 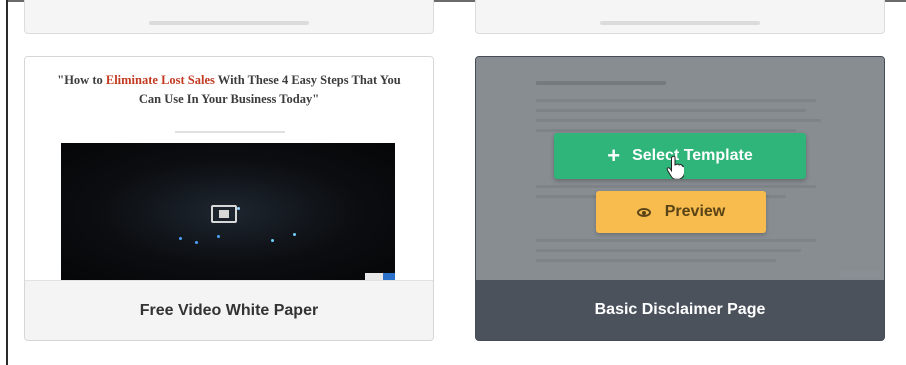 What do you see at coordinates (160, 80) in the screenshot?
I see `headline-highlight: Eliminate Lost Sales` at bounding box center [160, 80].